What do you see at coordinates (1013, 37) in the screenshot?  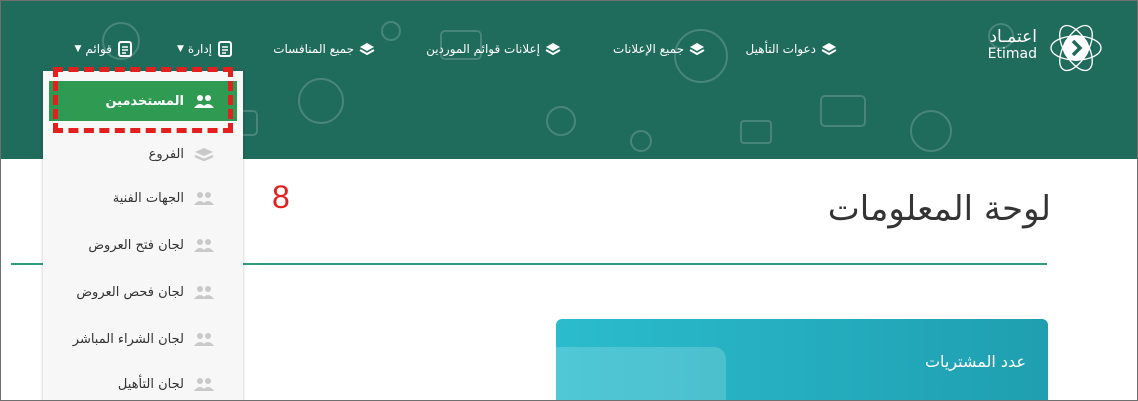 I see `logo-arabic-text: اعتمـاد` at bounding box center [1013, 37].